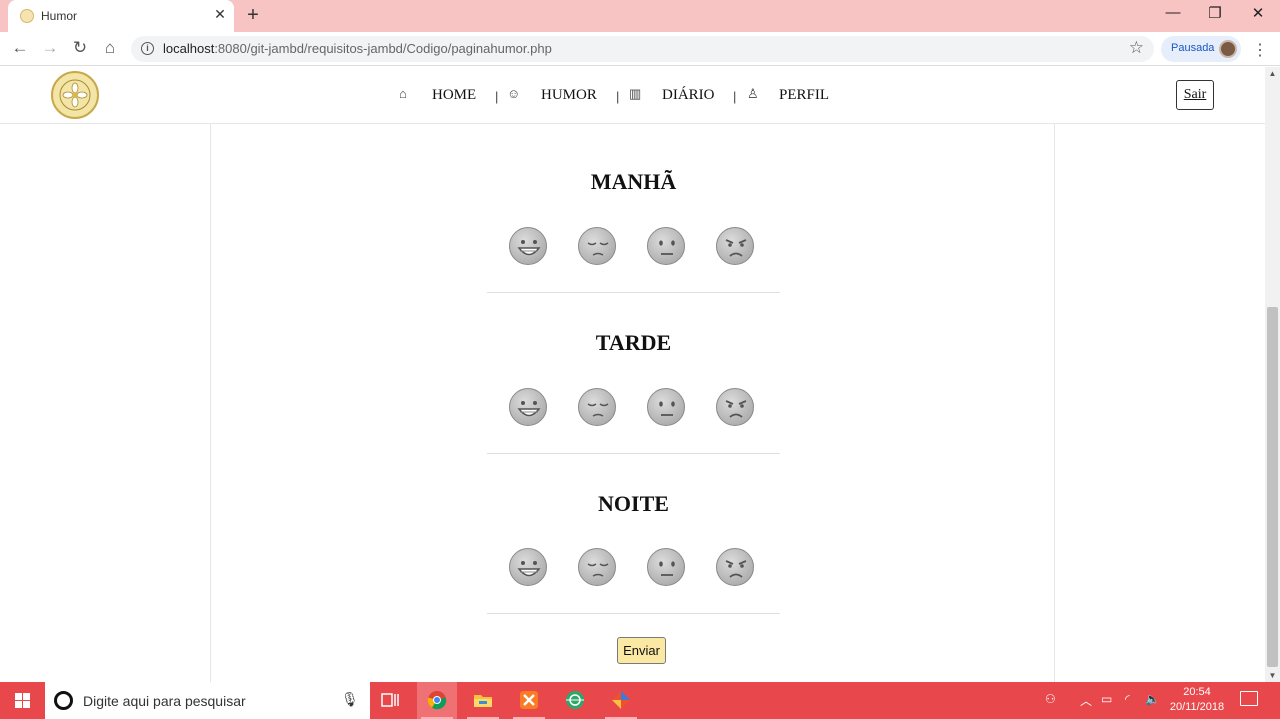  What do you see at coordinates (1050, 699) in the screenshot?
I see `people-icon: ⚇` at bounding box center [1050, 699].